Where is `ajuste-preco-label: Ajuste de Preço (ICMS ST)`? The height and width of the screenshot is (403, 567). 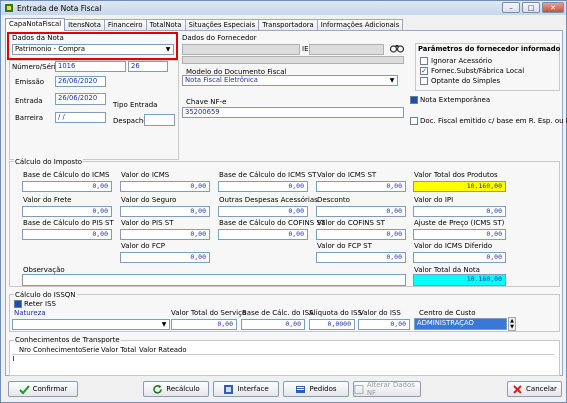
ajuste-preco-label: Ajuste de Preço (ICMS ST) is located at coordinates (459, 223).